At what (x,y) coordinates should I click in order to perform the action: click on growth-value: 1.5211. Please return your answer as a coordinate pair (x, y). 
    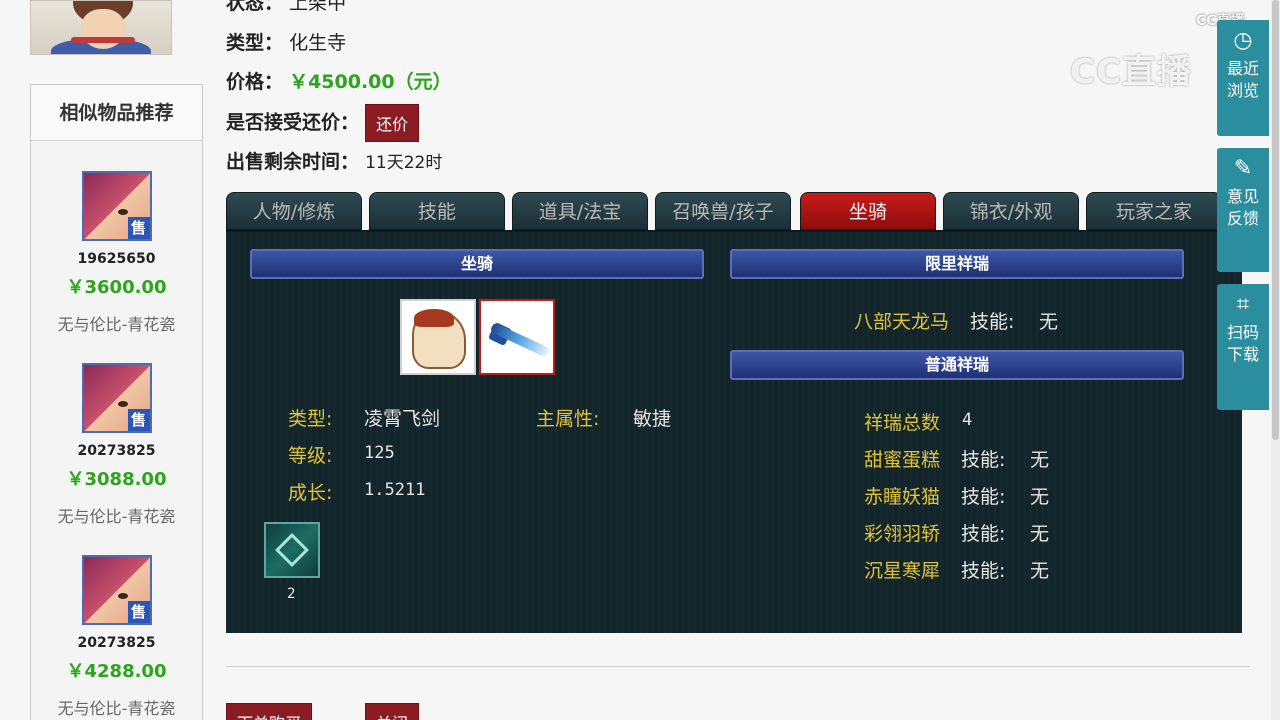
    Looking at the image, I should click on (395, 490).